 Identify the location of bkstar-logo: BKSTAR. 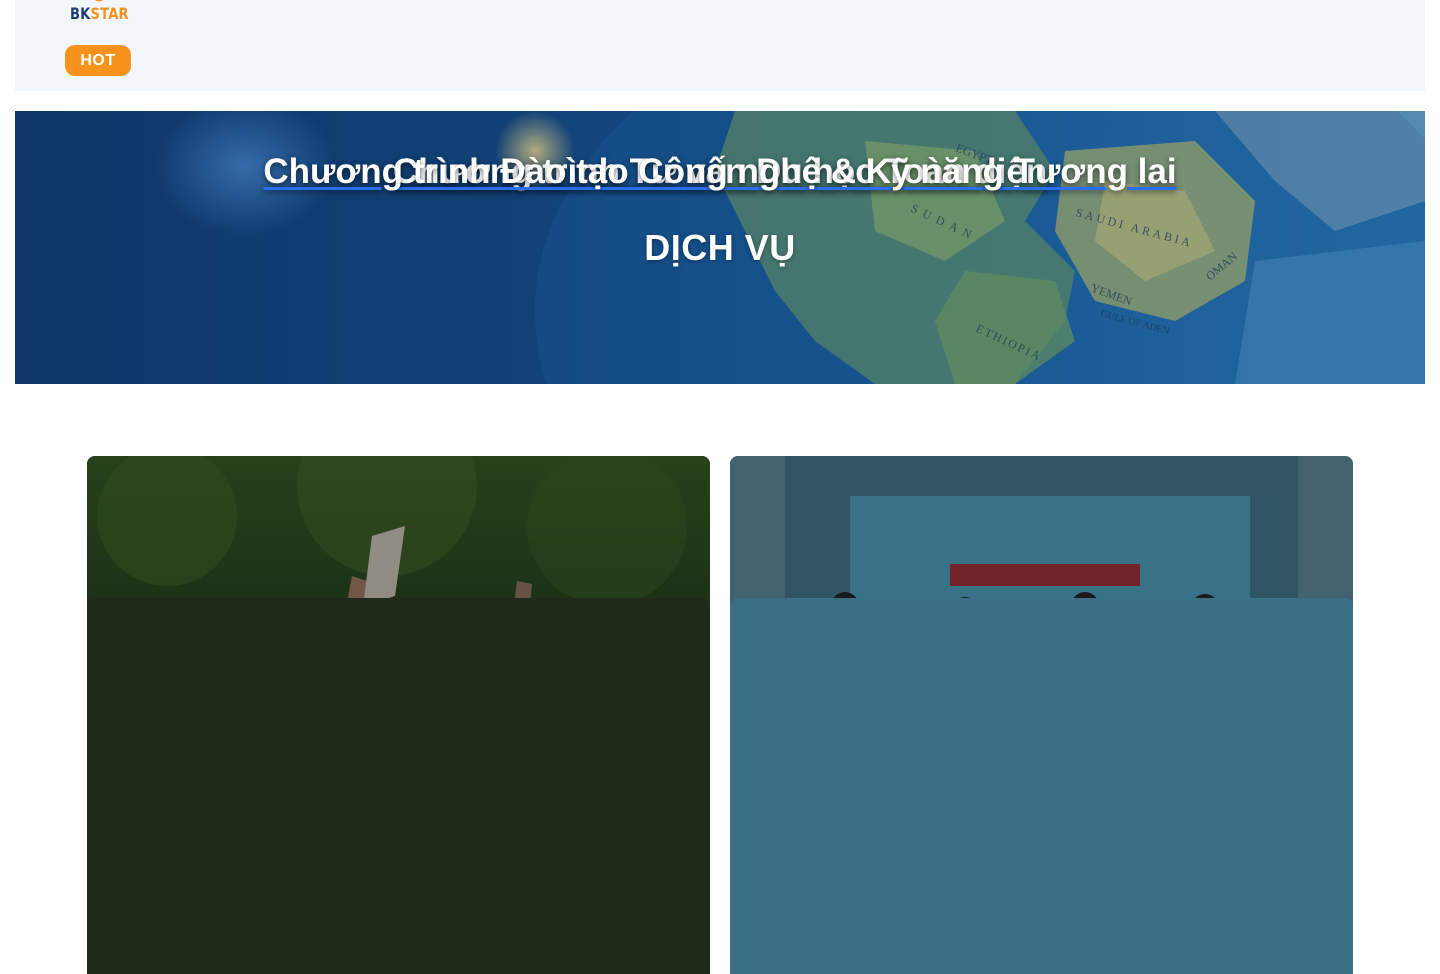
(105, 12).